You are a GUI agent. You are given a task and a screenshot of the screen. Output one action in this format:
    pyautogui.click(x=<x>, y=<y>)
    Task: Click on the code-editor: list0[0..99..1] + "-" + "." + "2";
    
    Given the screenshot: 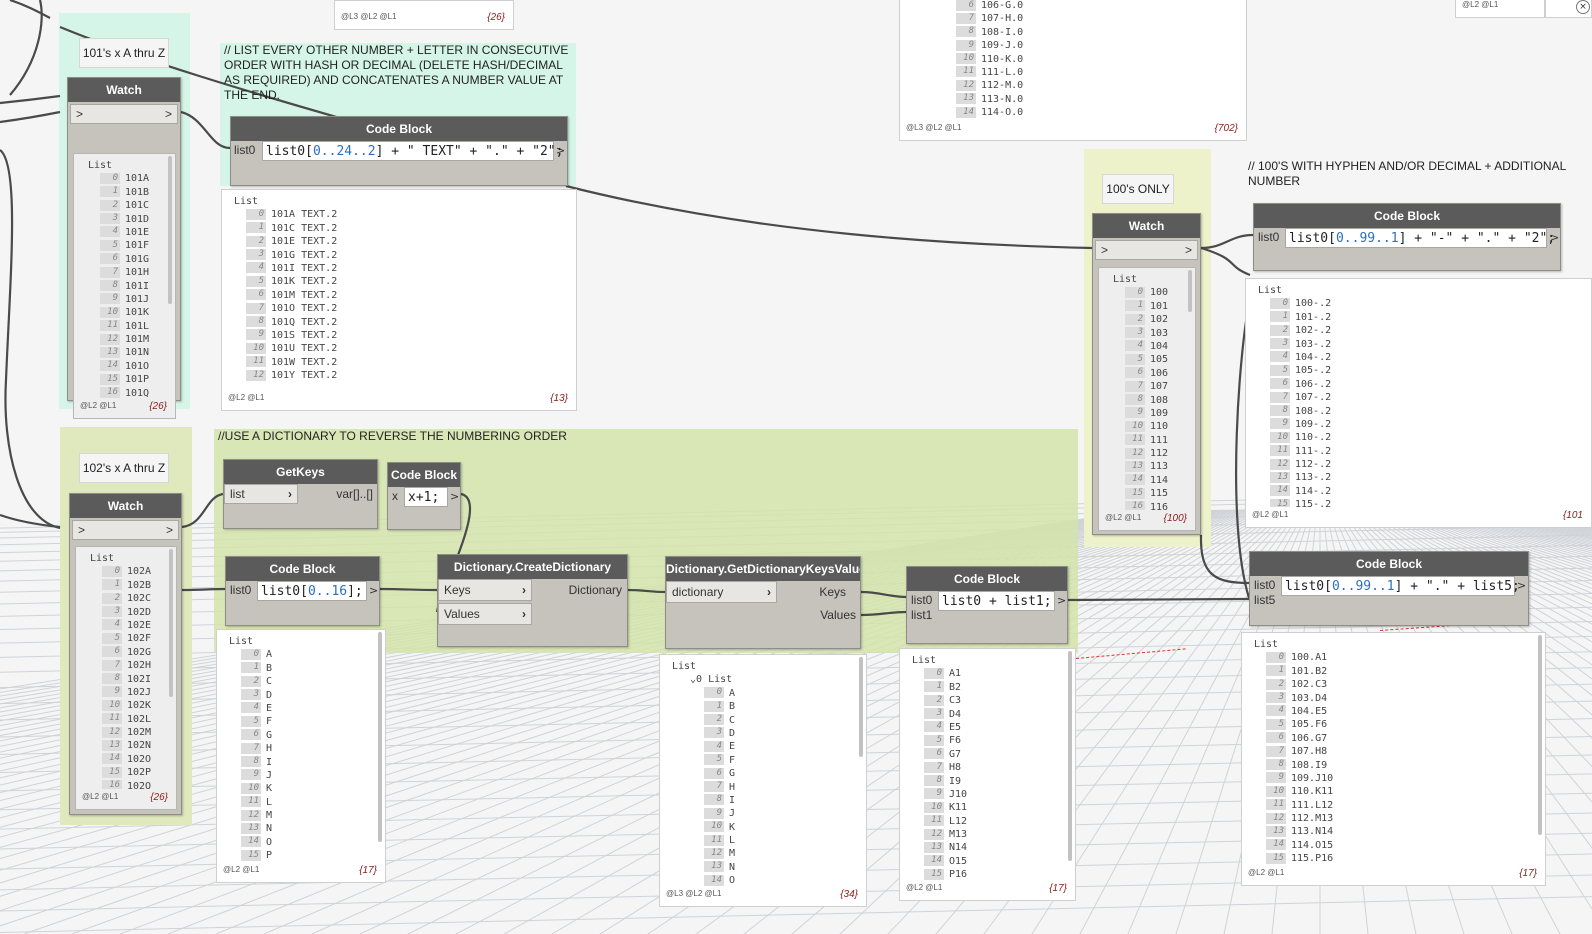 What is the action you would take?
    pyautogui.click(x=1420, y=238)
    